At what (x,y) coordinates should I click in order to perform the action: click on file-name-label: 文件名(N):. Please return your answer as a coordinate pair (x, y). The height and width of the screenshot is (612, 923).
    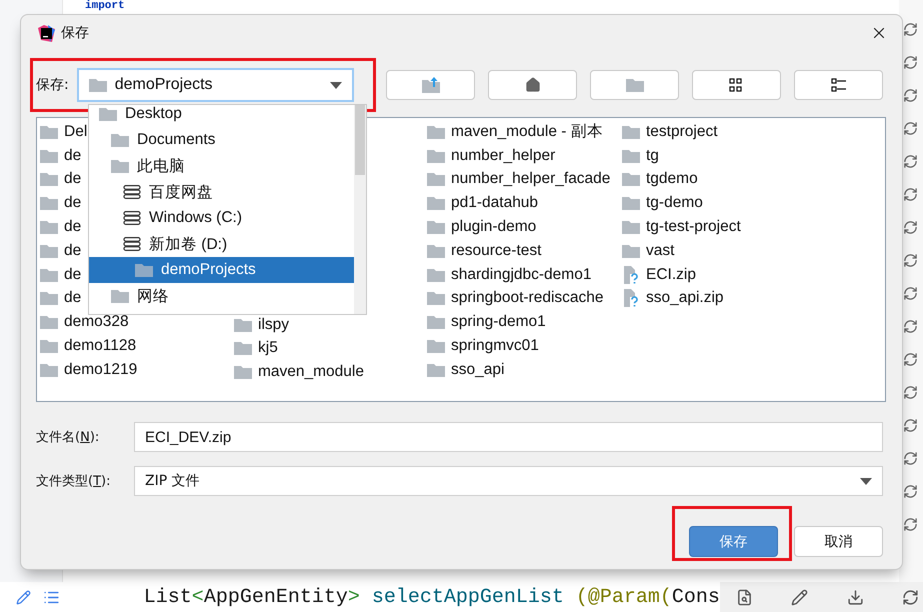
    Looking at the image, I should click on (68, 437).